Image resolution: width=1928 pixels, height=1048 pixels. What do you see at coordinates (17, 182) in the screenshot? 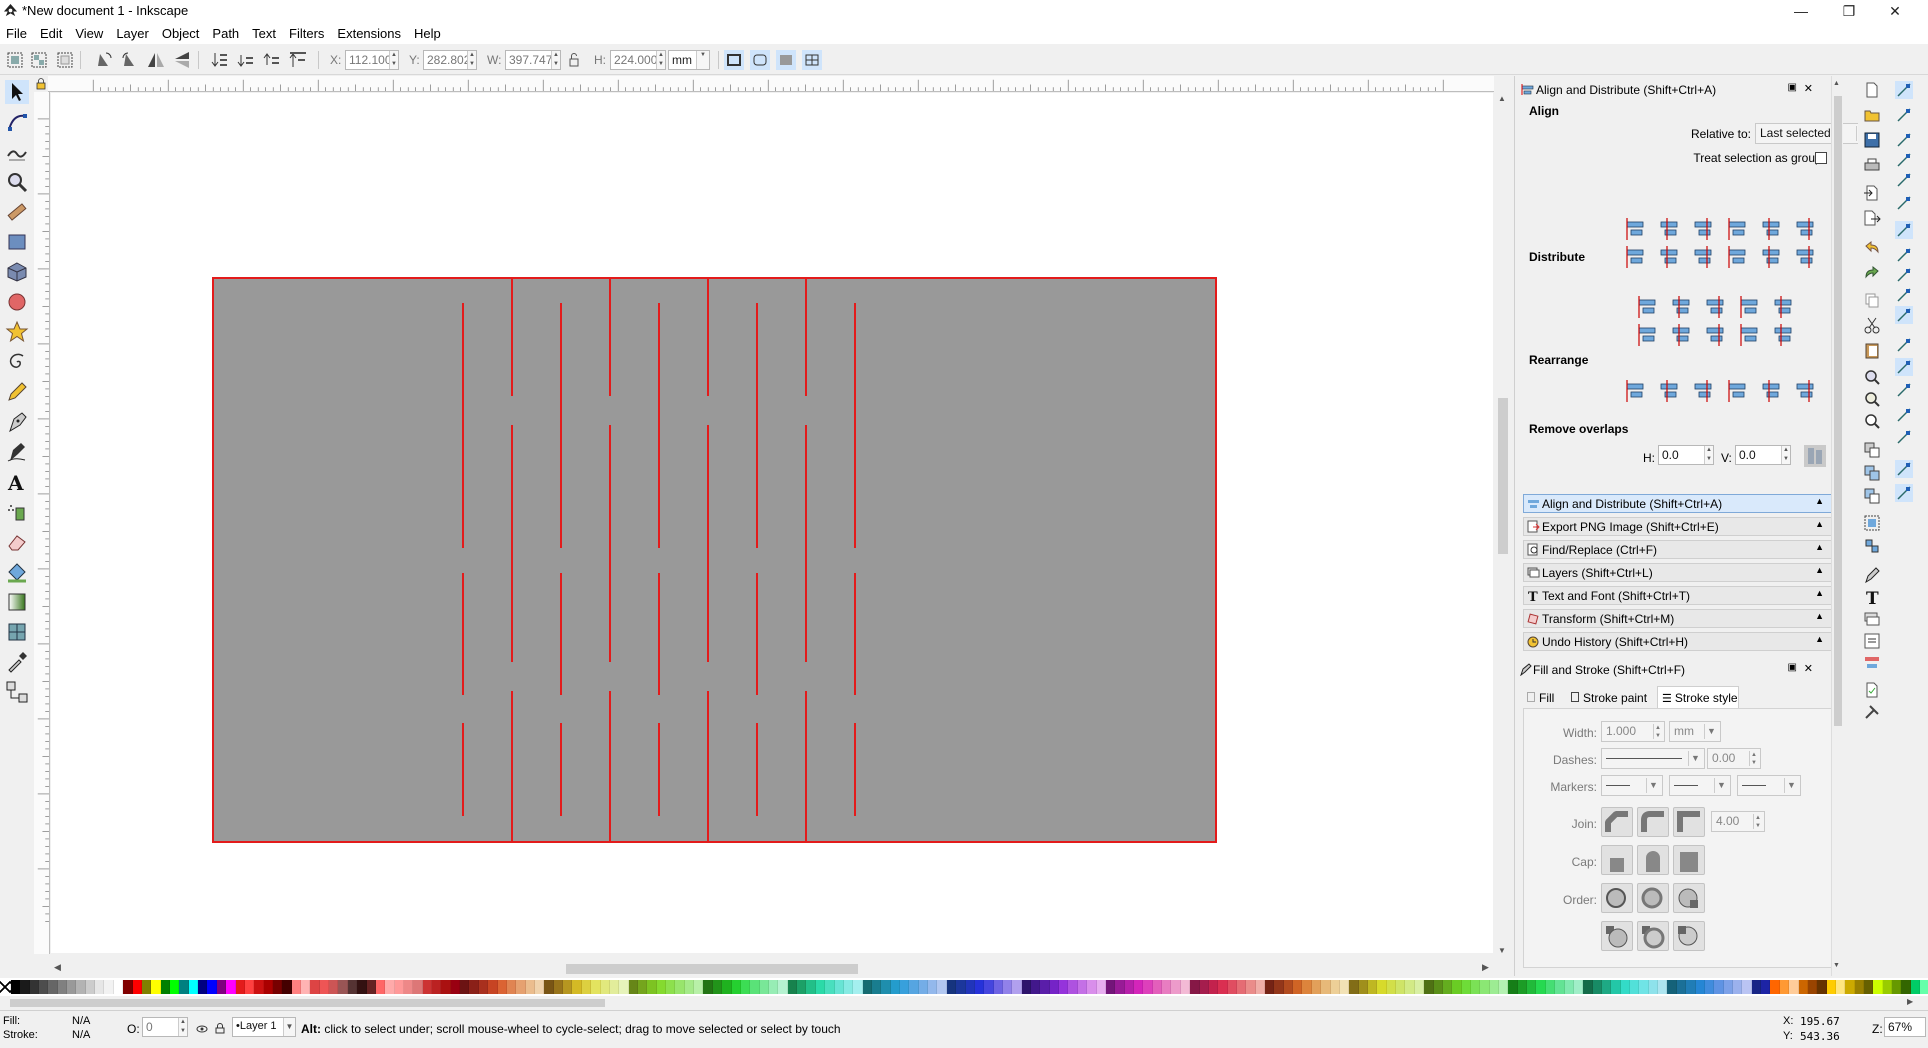
I see `zoom-tool-icon` at bounding box center [17, 182].